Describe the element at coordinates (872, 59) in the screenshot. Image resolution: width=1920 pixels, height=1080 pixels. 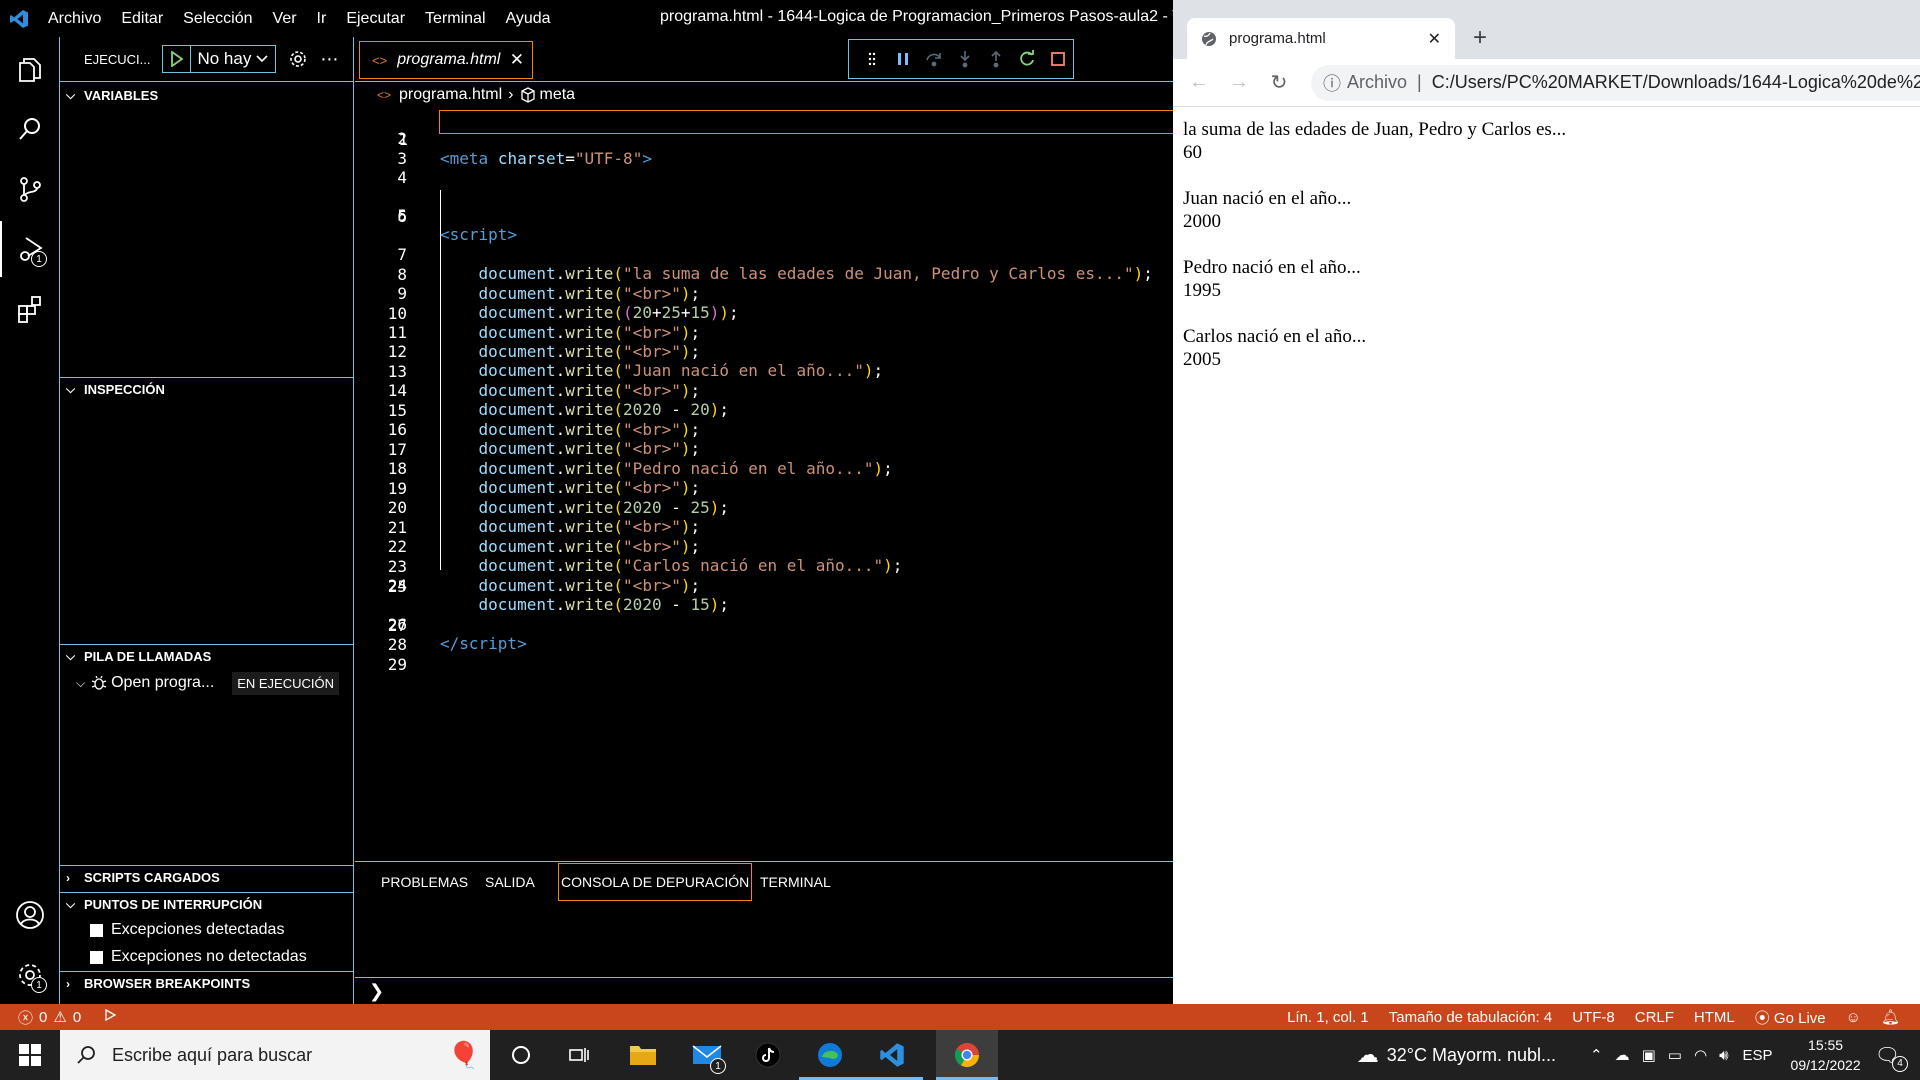
I see `drag-handle-icon` at that location.